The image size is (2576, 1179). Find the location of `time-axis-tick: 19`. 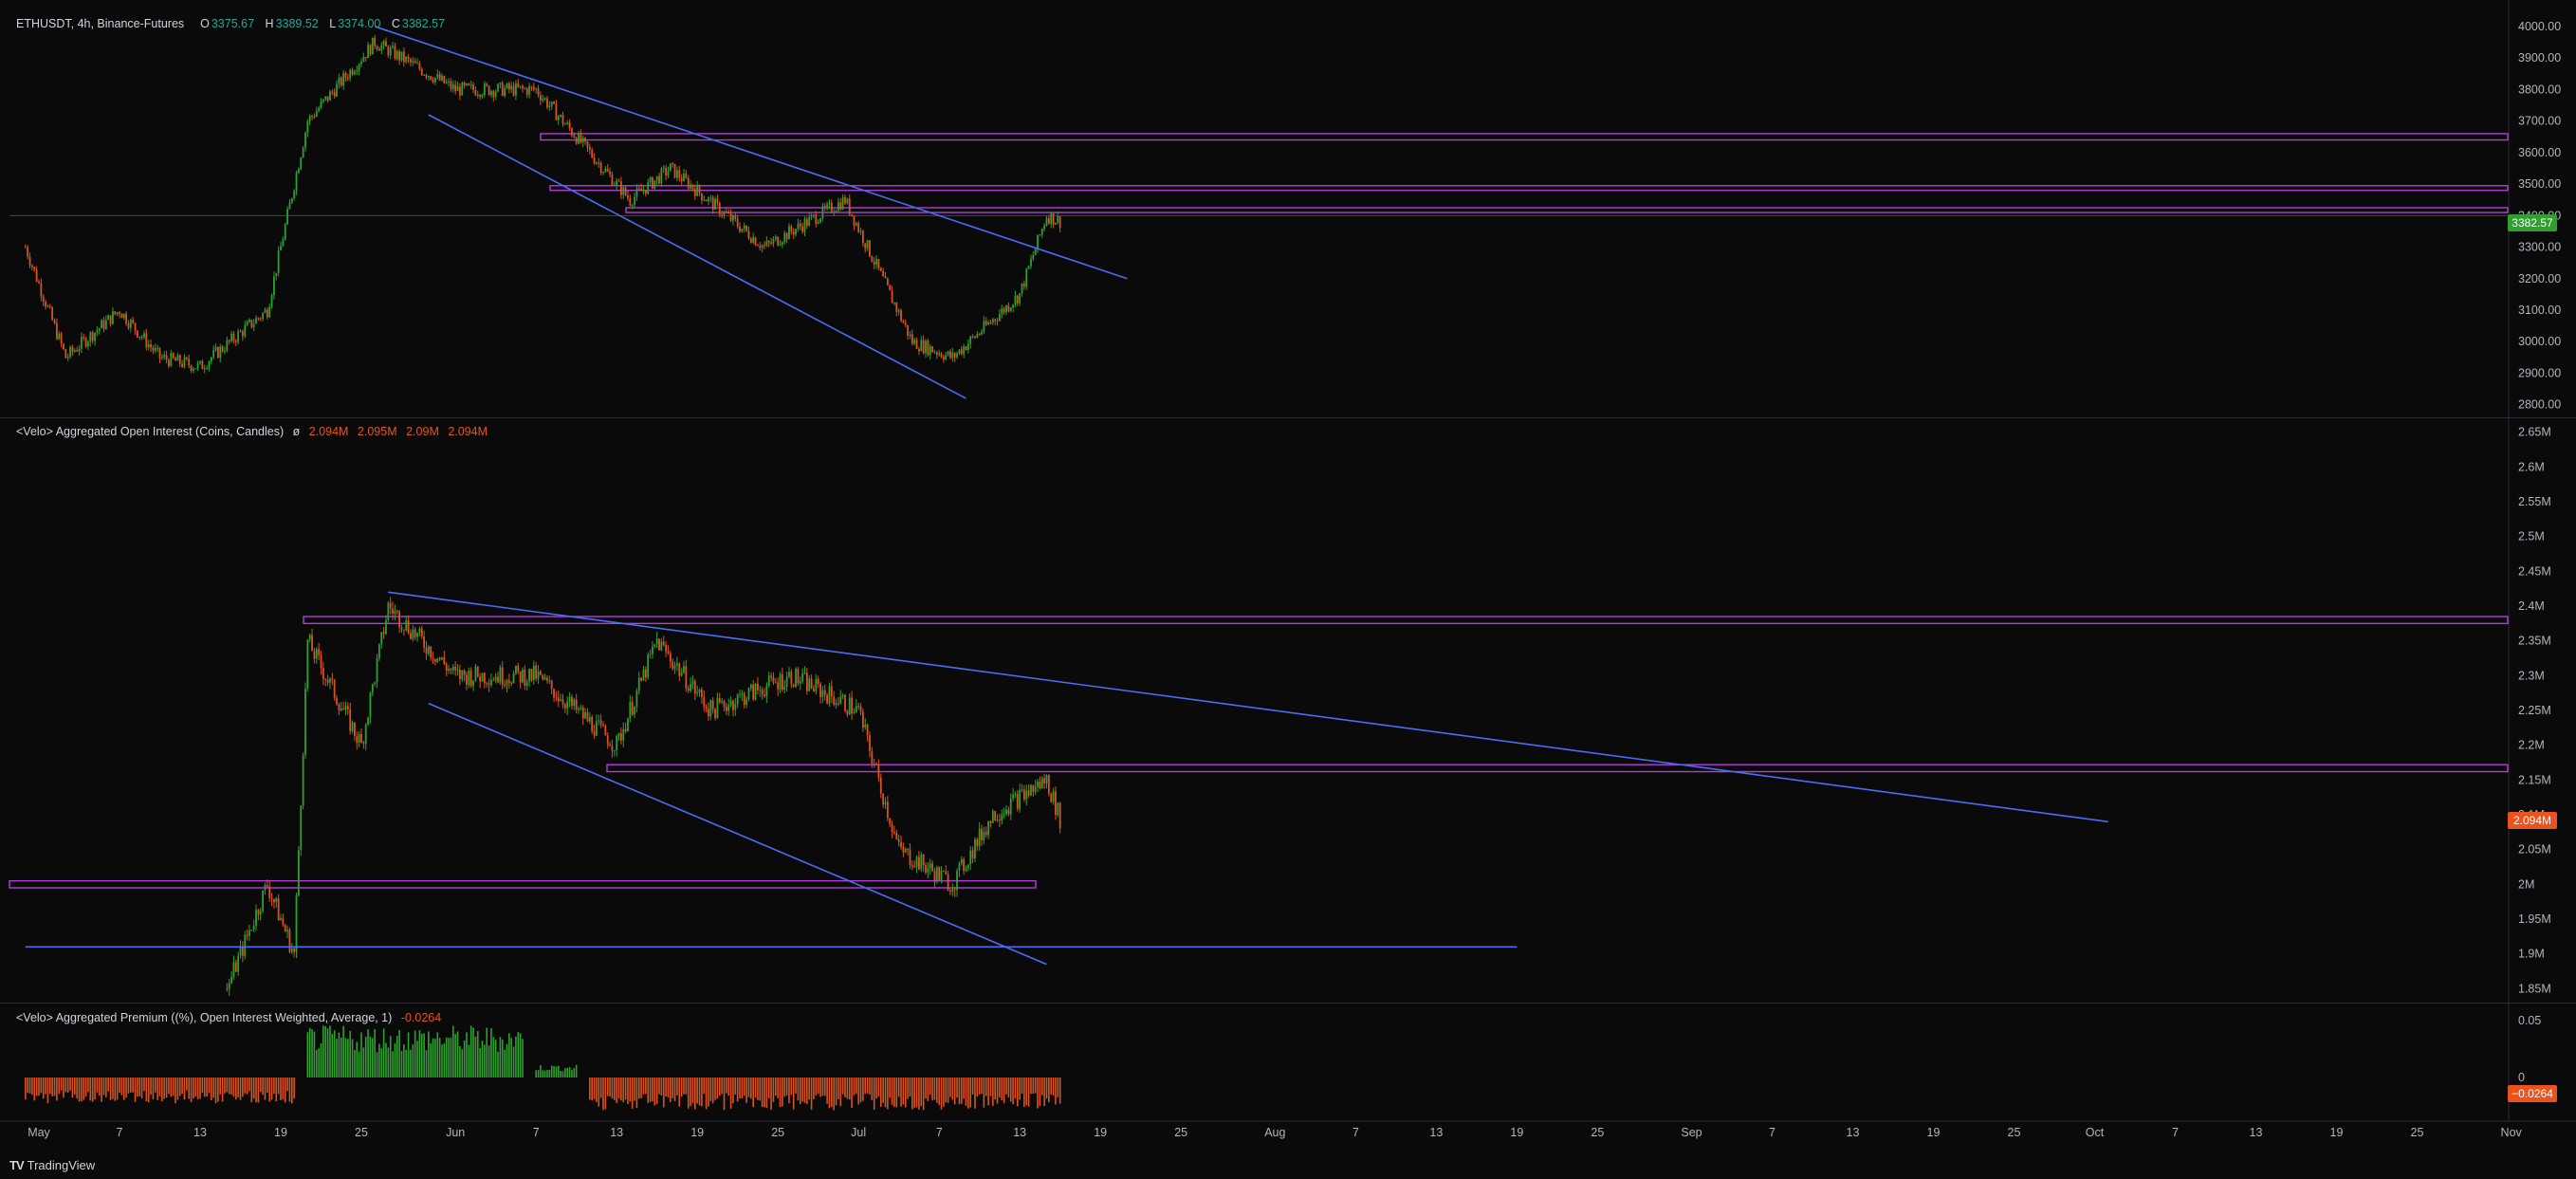

time-axis-tick: 19 is located at coordinates (697, 1133).